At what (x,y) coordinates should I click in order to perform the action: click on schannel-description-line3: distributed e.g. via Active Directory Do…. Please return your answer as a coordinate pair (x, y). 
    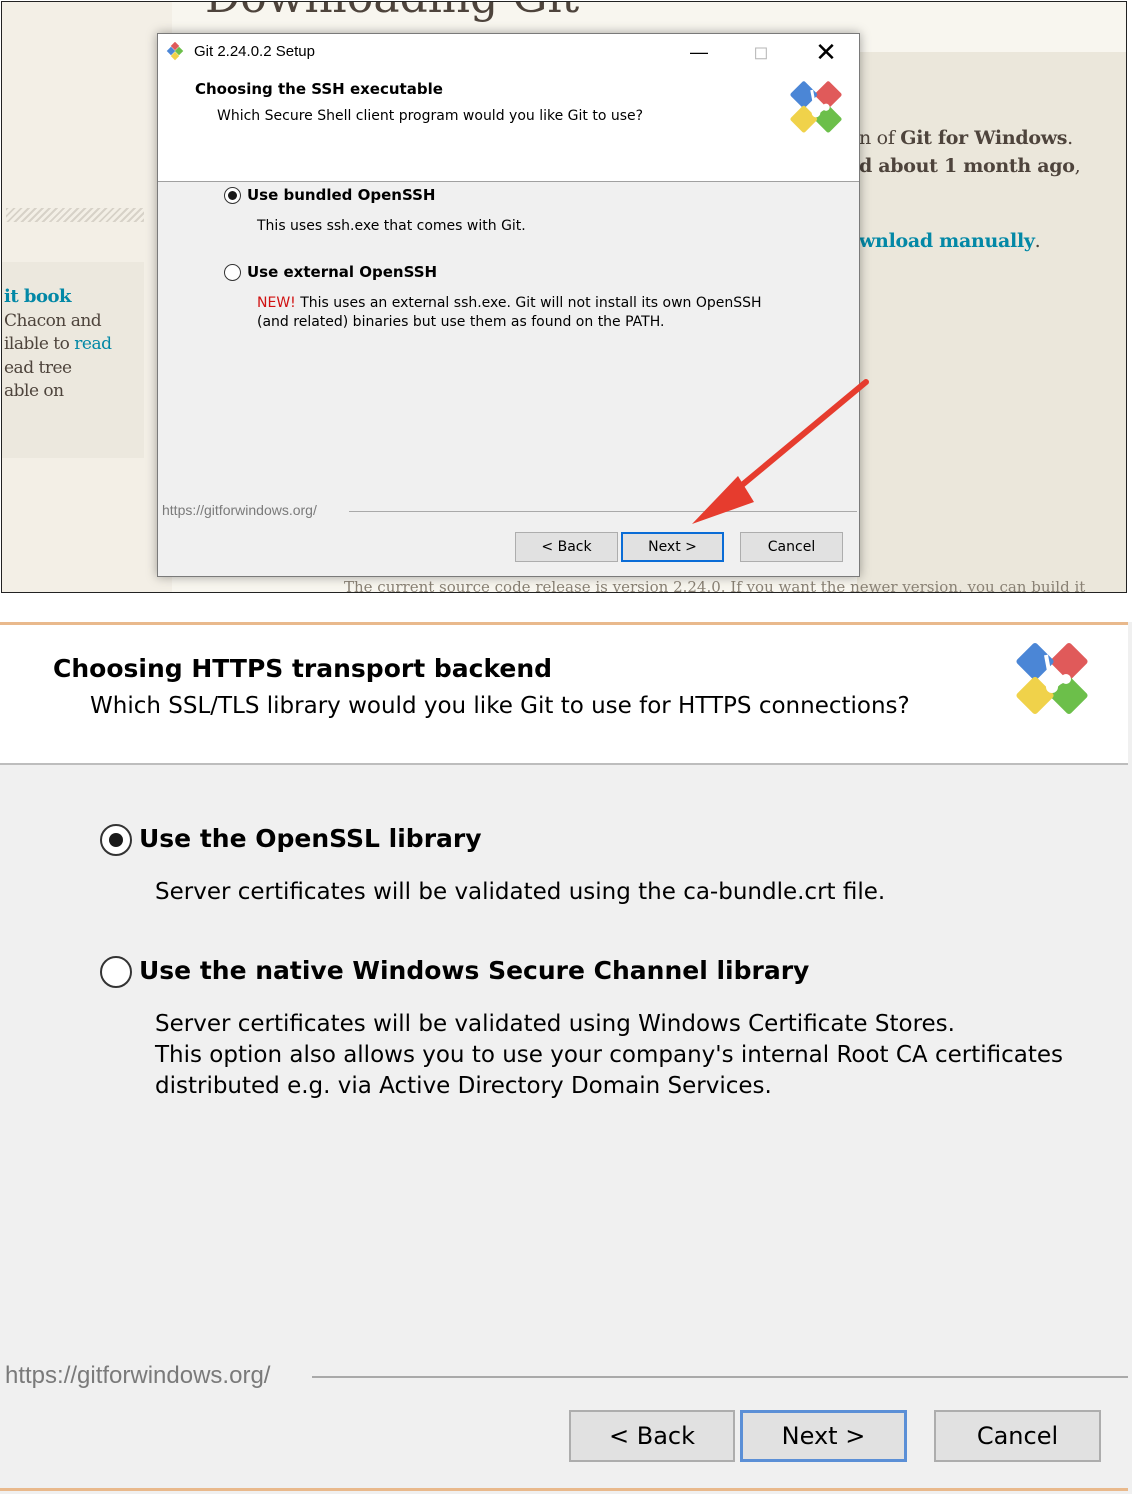
    Looking at the image, I should click on (463, 1086).